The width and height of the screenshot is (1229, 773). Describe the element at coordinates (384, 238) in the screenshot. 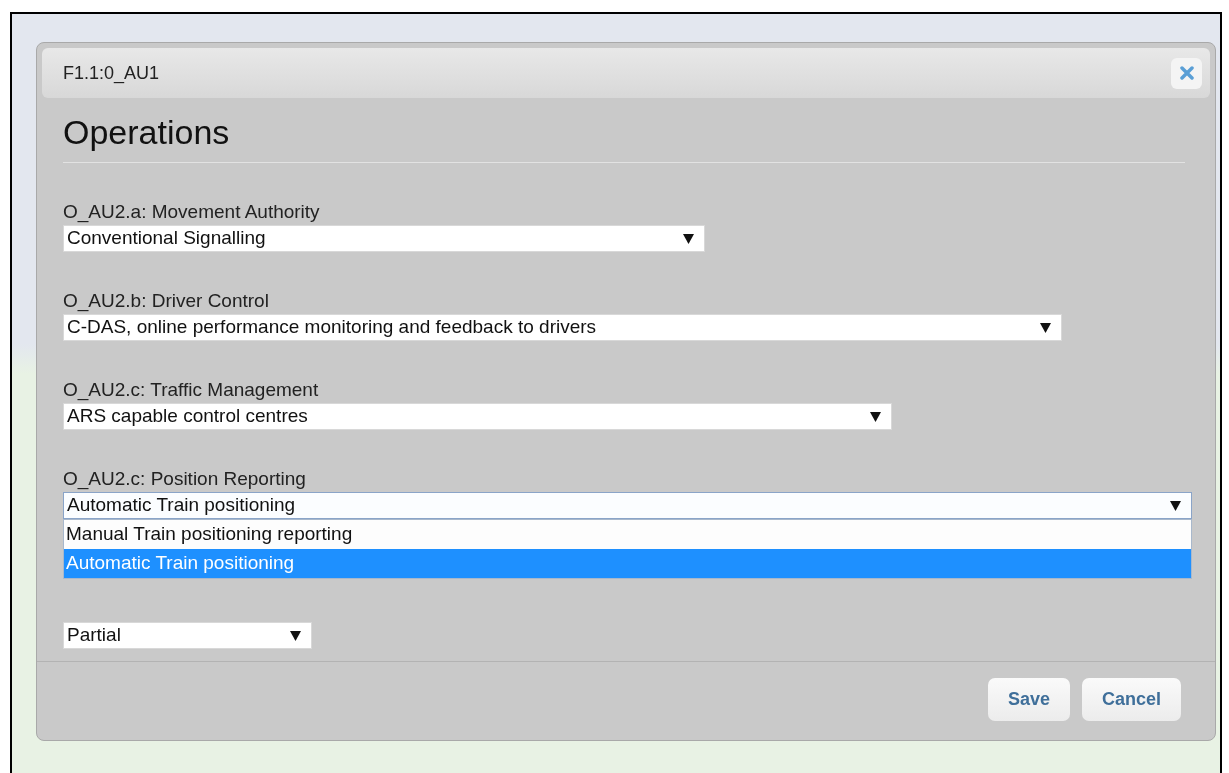

I see `dropdown-select: Conventional Signalling` at that location.